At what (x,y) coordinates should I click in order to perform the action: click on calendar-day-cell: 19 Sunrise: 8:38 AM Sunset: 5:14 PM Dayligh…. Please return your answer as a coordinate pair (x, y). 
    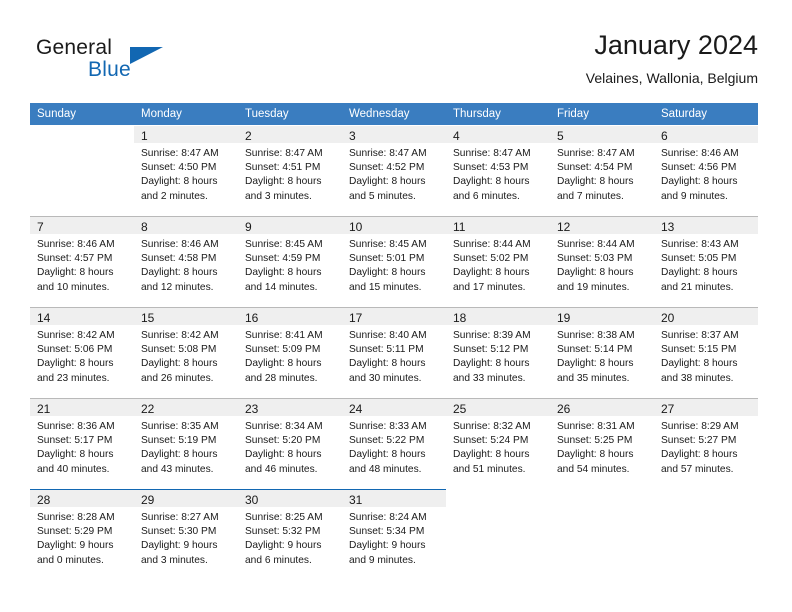
    Looking at the image, I should click on (602, 353).